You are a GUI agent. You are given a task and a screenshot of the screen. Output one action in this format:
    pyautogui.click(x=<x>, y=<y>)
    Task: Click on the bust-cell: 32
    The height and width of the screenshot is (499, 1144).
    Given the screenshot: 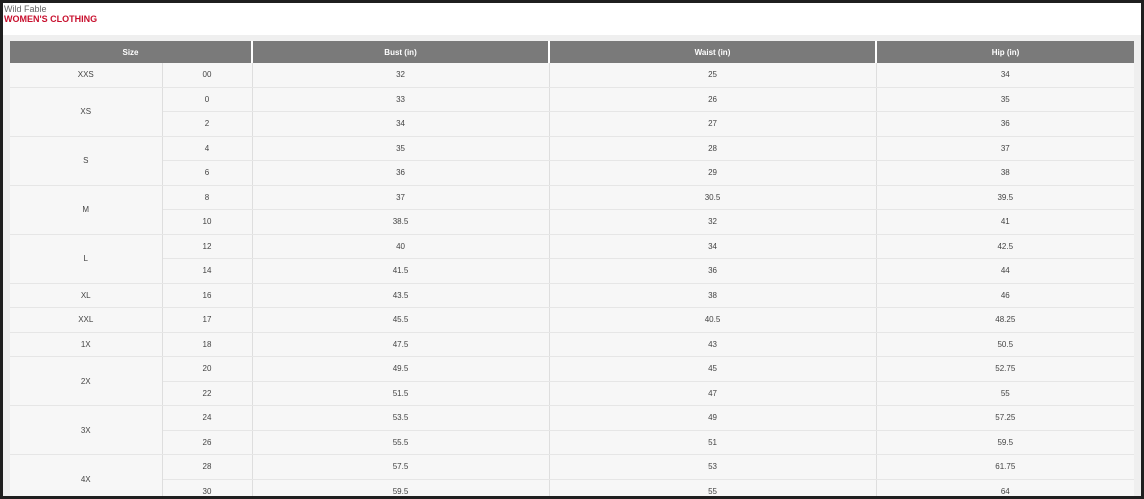 What is the action you would take?
    pyautogui.click(x=401, y=75)
    